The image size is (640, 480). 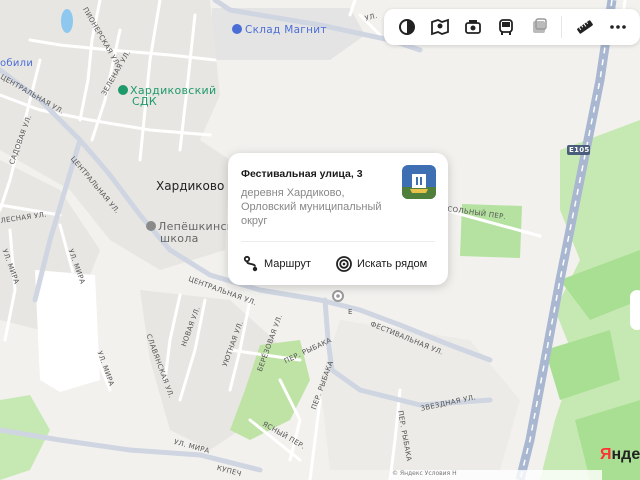 I want to click on yandex-logo-rest: нде, so click(x=625, y=454).